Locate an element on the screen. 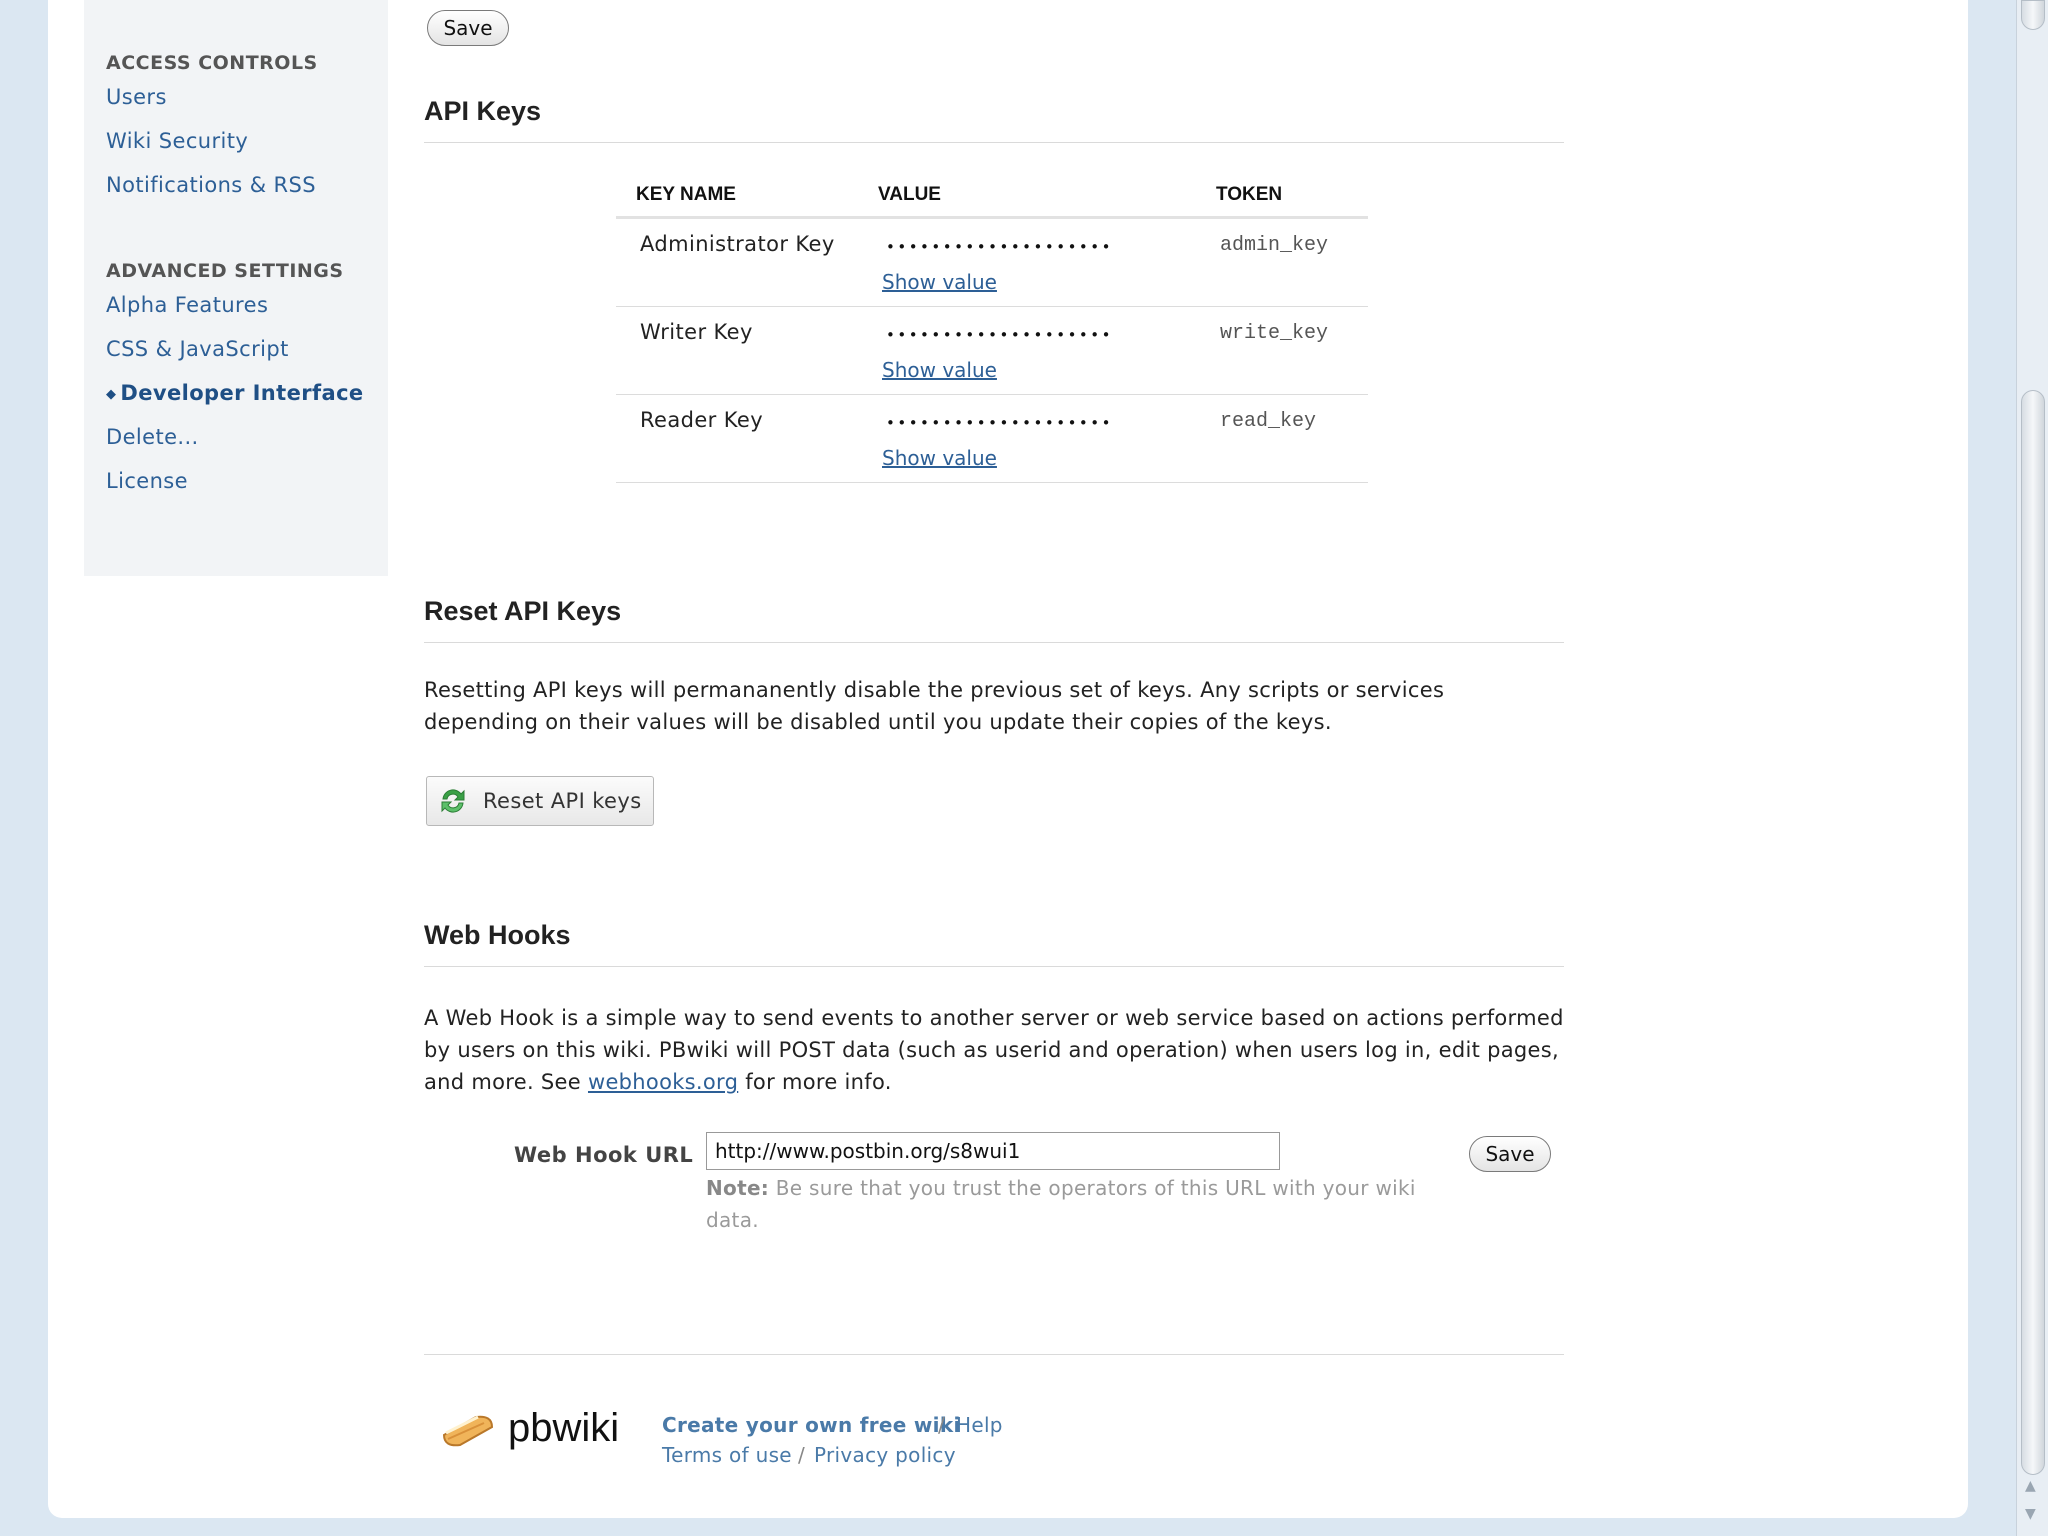 Image resolution: width=2048 pixels, height=1536 pixels. help-link: Help is located at coordinates (979, 1425).